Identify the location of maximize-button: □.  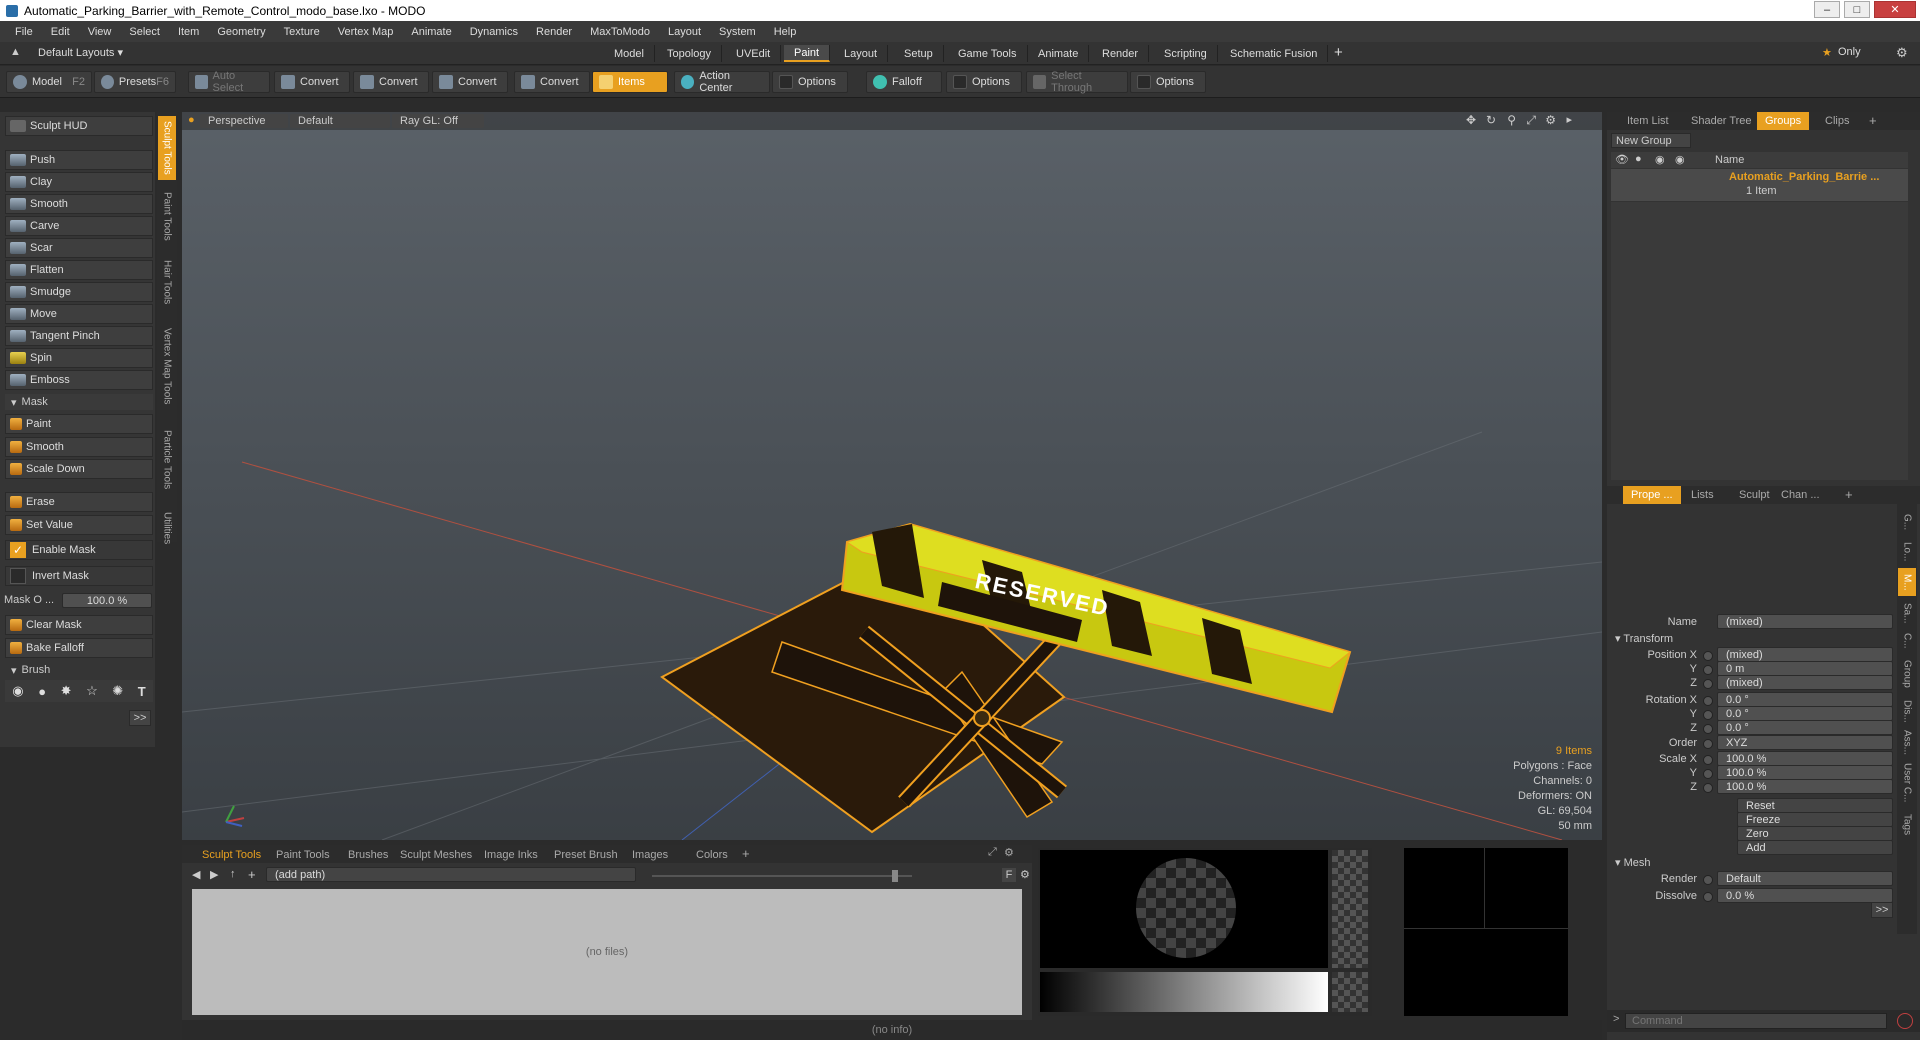
(1857, 9).